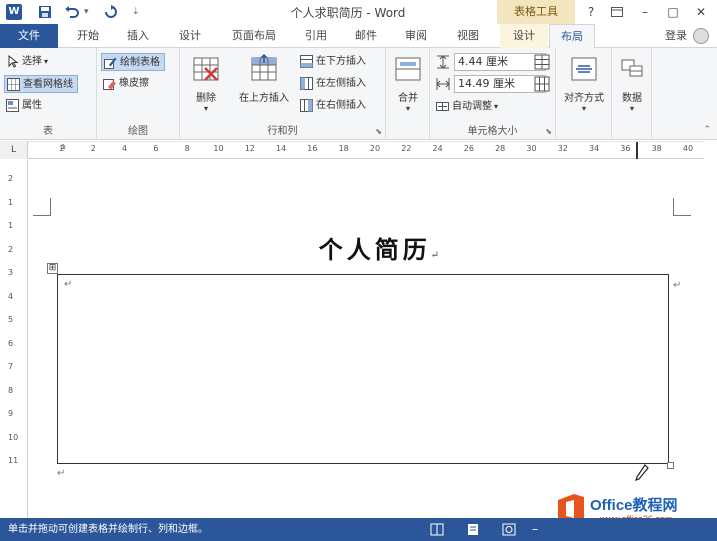 Image resolution: width=717 pixels, height=541 pixels. I want to click on group-label-table: 表, so click(48, 131).